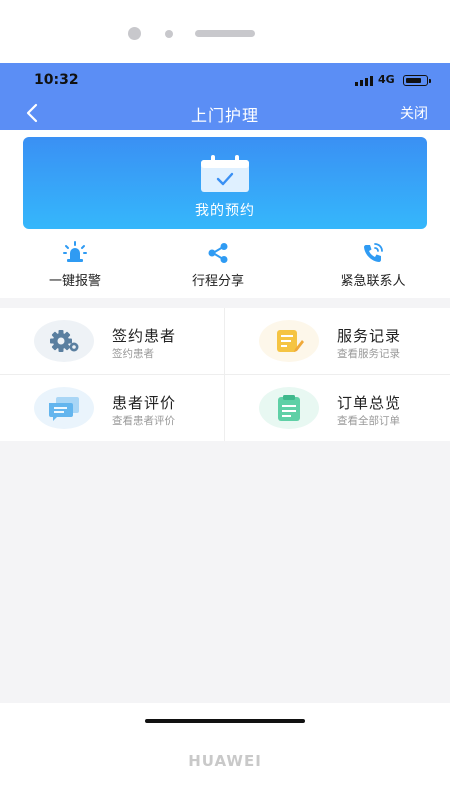  I want to click on menu-item-patient-reviews: 患者评价 查看患者评价, so click(112, 408).